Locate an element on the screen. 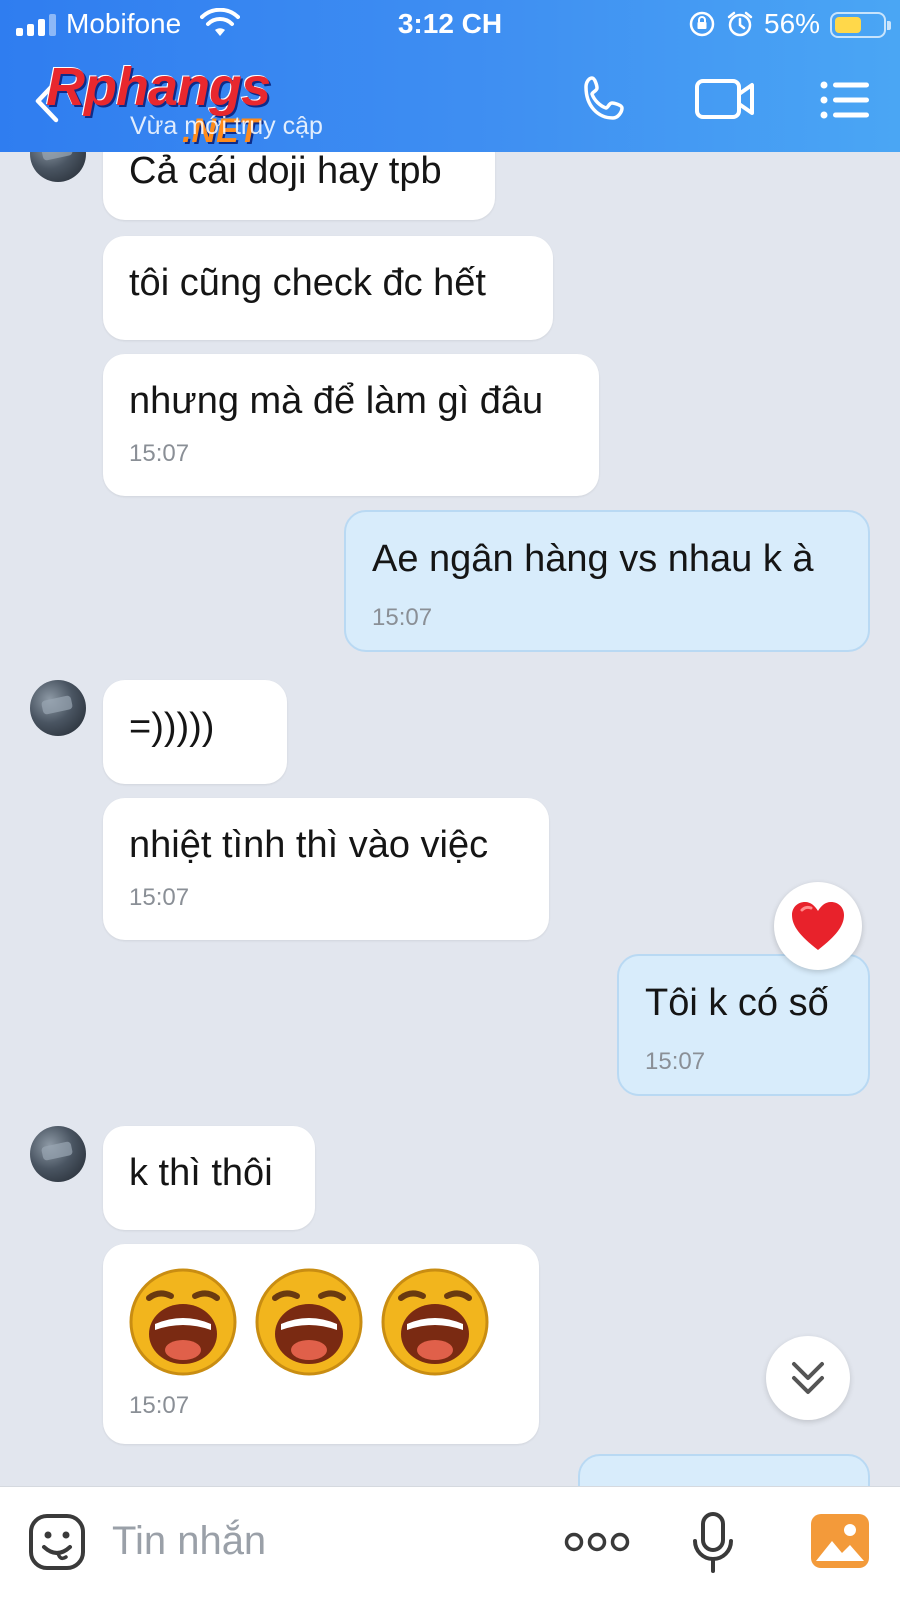  message-bubble: tôi cũng check đc hết is located at coordinates (328, 288).